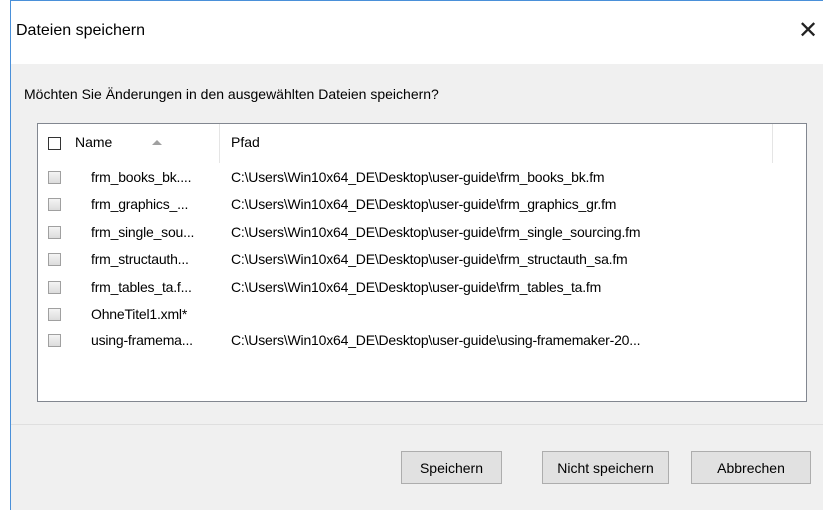 The width and height of the screenshot is (823, 510). What do you see at coordinates (451, 467) in the screenshot?
I see `save-button: Speichern` at bounding box center [451, 467].